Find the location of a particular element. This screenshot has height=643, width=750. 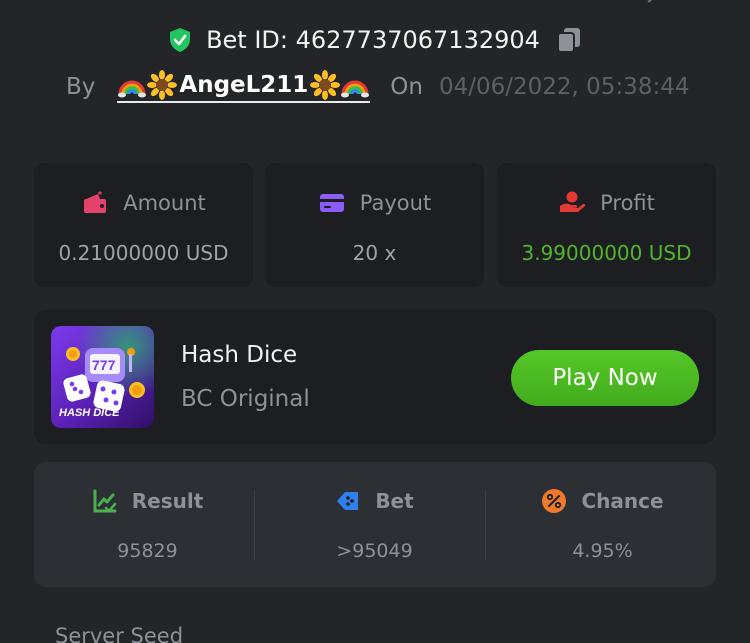

user-link: AngeL211 is located at coordinates (244, 86).